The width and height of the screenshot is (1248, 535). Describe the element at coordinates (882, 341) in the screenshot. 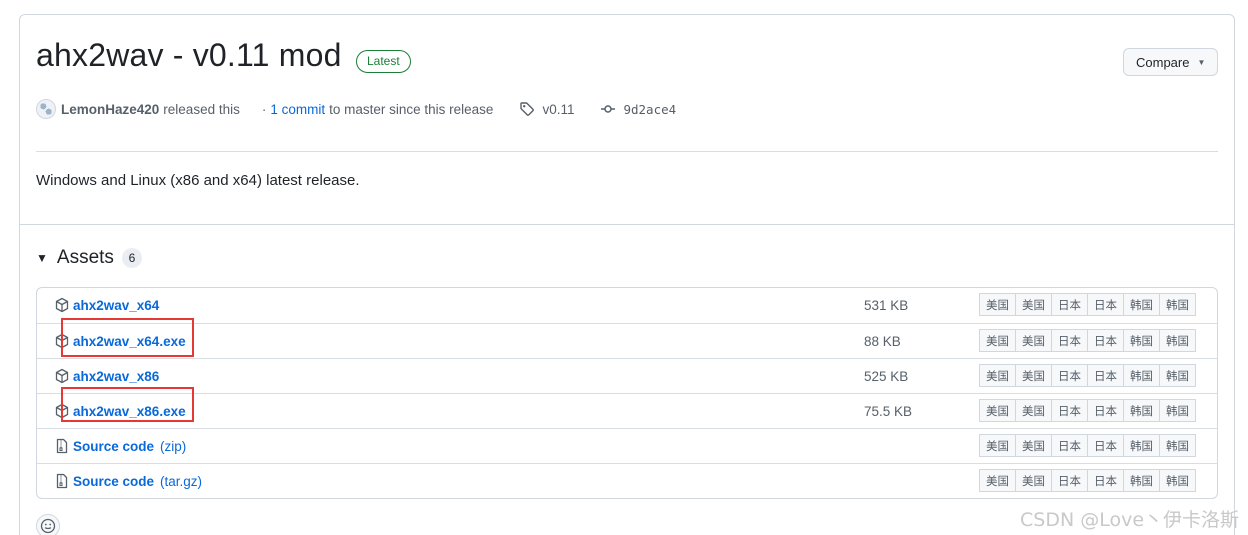

I see `asset-size: 88 KB` at that location.